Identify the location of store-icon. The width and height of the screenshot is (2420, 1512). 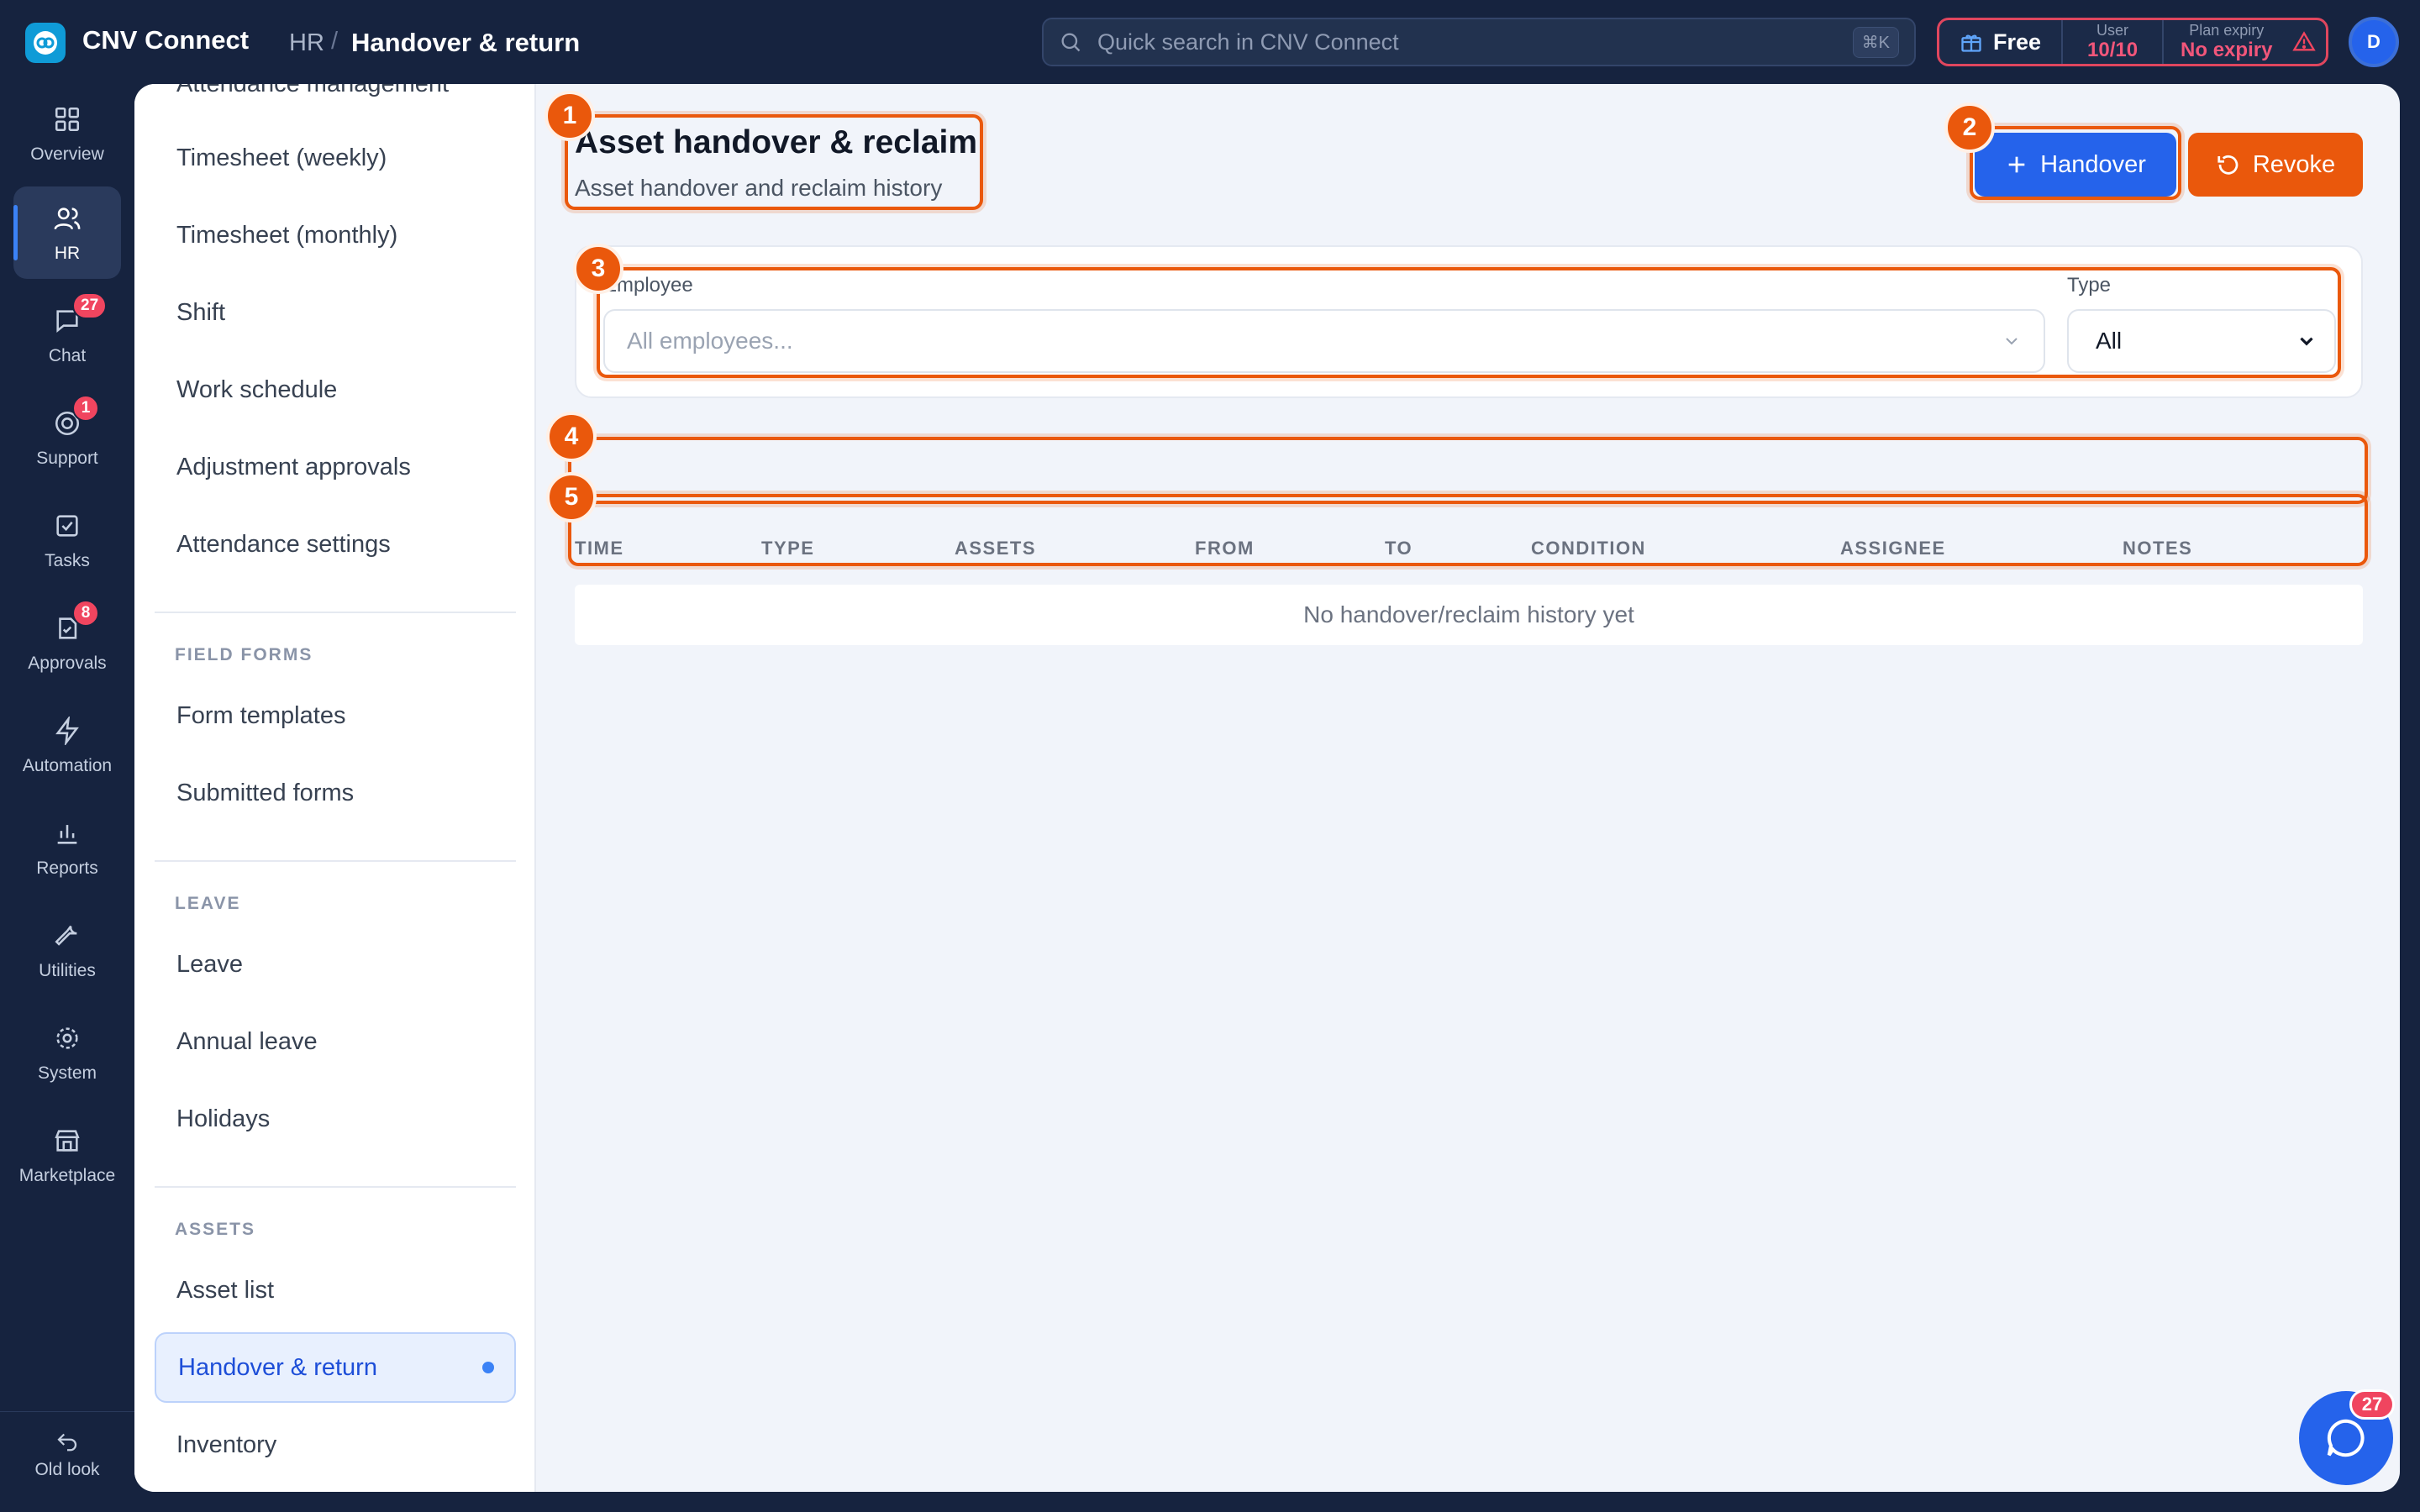
(67, 1141).